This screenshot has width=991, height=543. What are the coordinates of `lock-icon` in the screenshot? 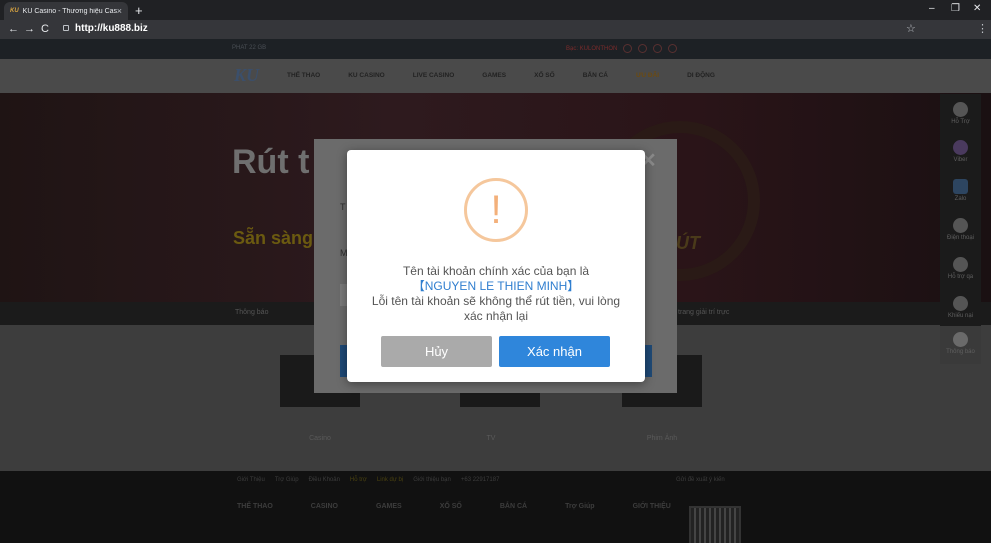 It's located at (66, 28).